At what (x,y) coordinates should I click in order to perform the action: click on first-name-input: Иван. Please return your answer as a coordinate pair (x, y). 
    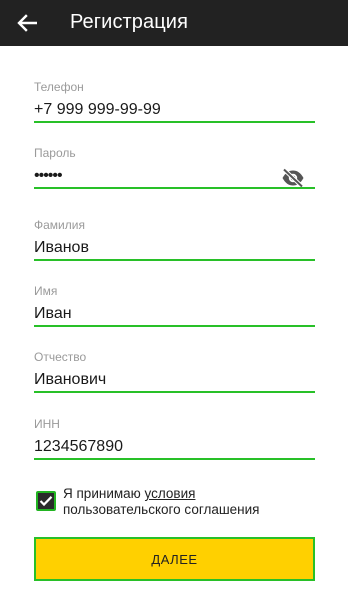
    Looking at the image, I should click on (53, 314).